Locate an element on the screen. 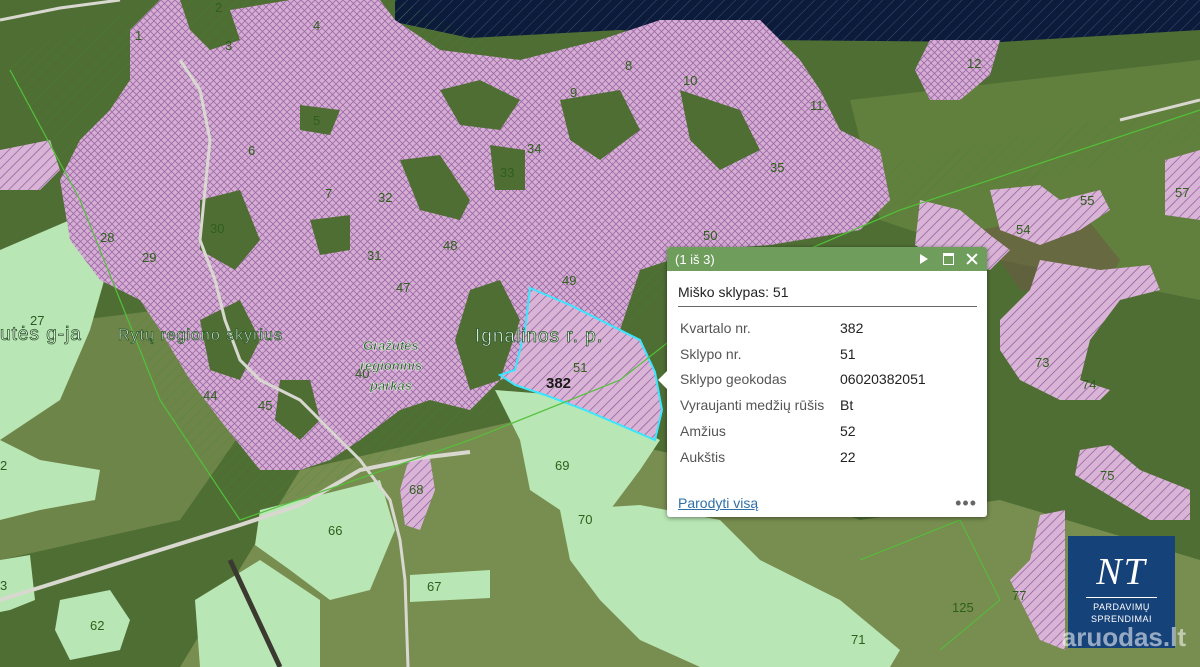 This screenshot has width=1200, height=667. stand-label-34: 34 is located at coordinates (534, 148).